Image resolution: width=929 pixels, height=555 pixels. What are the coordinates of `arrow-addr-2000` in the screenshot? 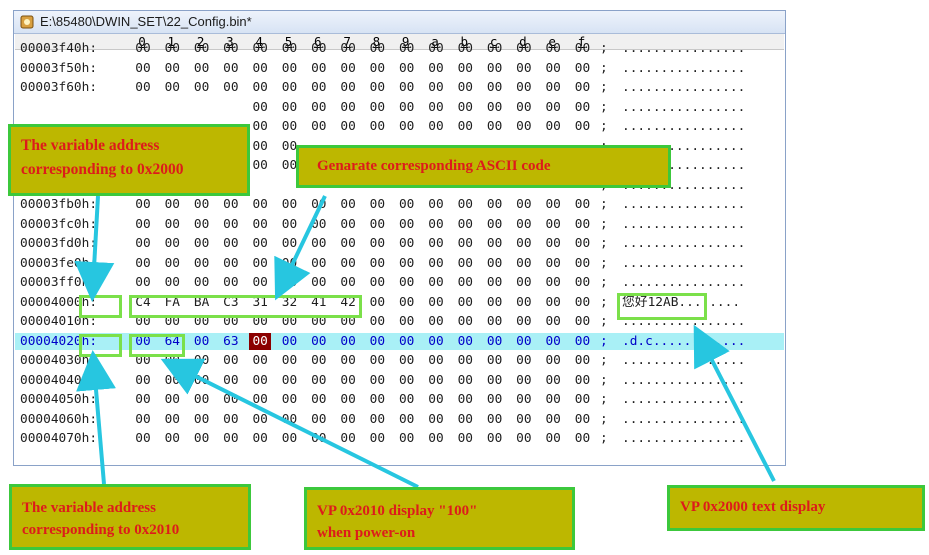 It's located at (94, 248).